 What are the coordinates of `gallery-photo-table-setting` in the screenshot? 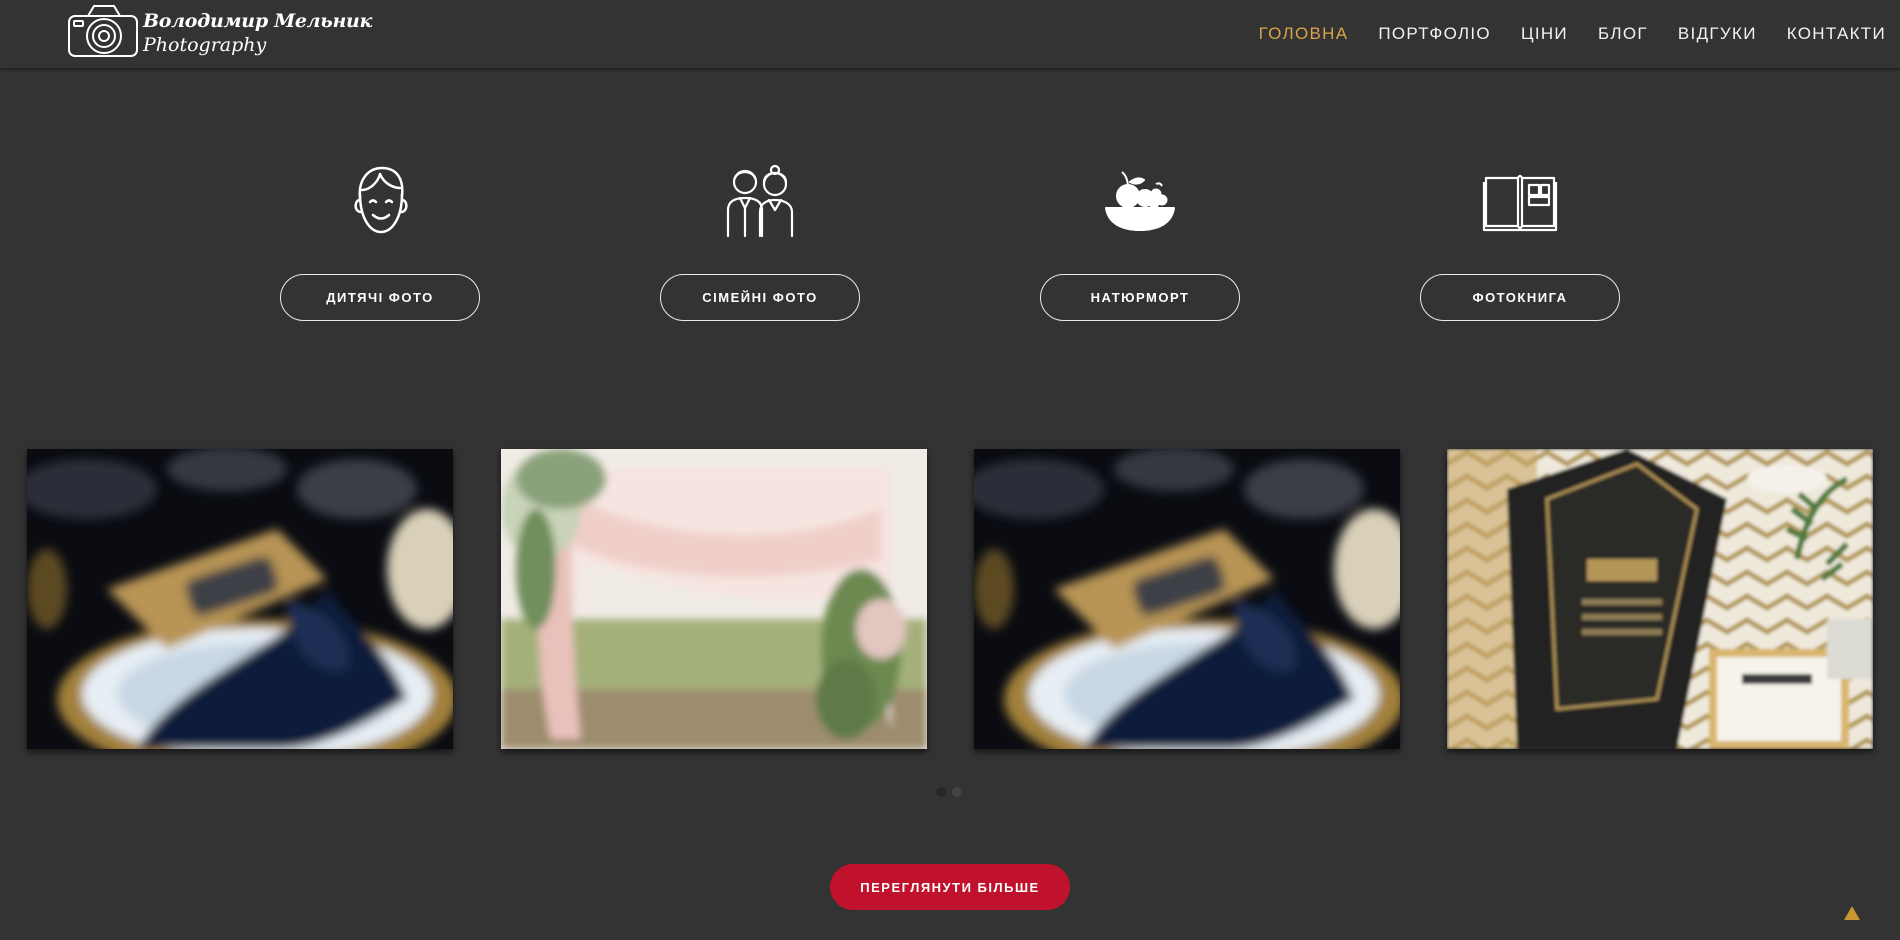 It's located at (240, 599).